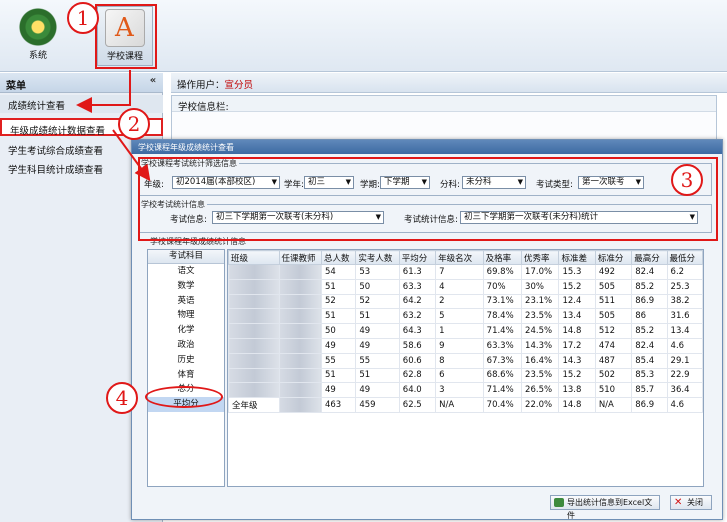 This screenshot has height=522, width=727. Describe the element at coordinates (134, 124) in the screenshot. I see `annotation-marker-2: 2` at that location.